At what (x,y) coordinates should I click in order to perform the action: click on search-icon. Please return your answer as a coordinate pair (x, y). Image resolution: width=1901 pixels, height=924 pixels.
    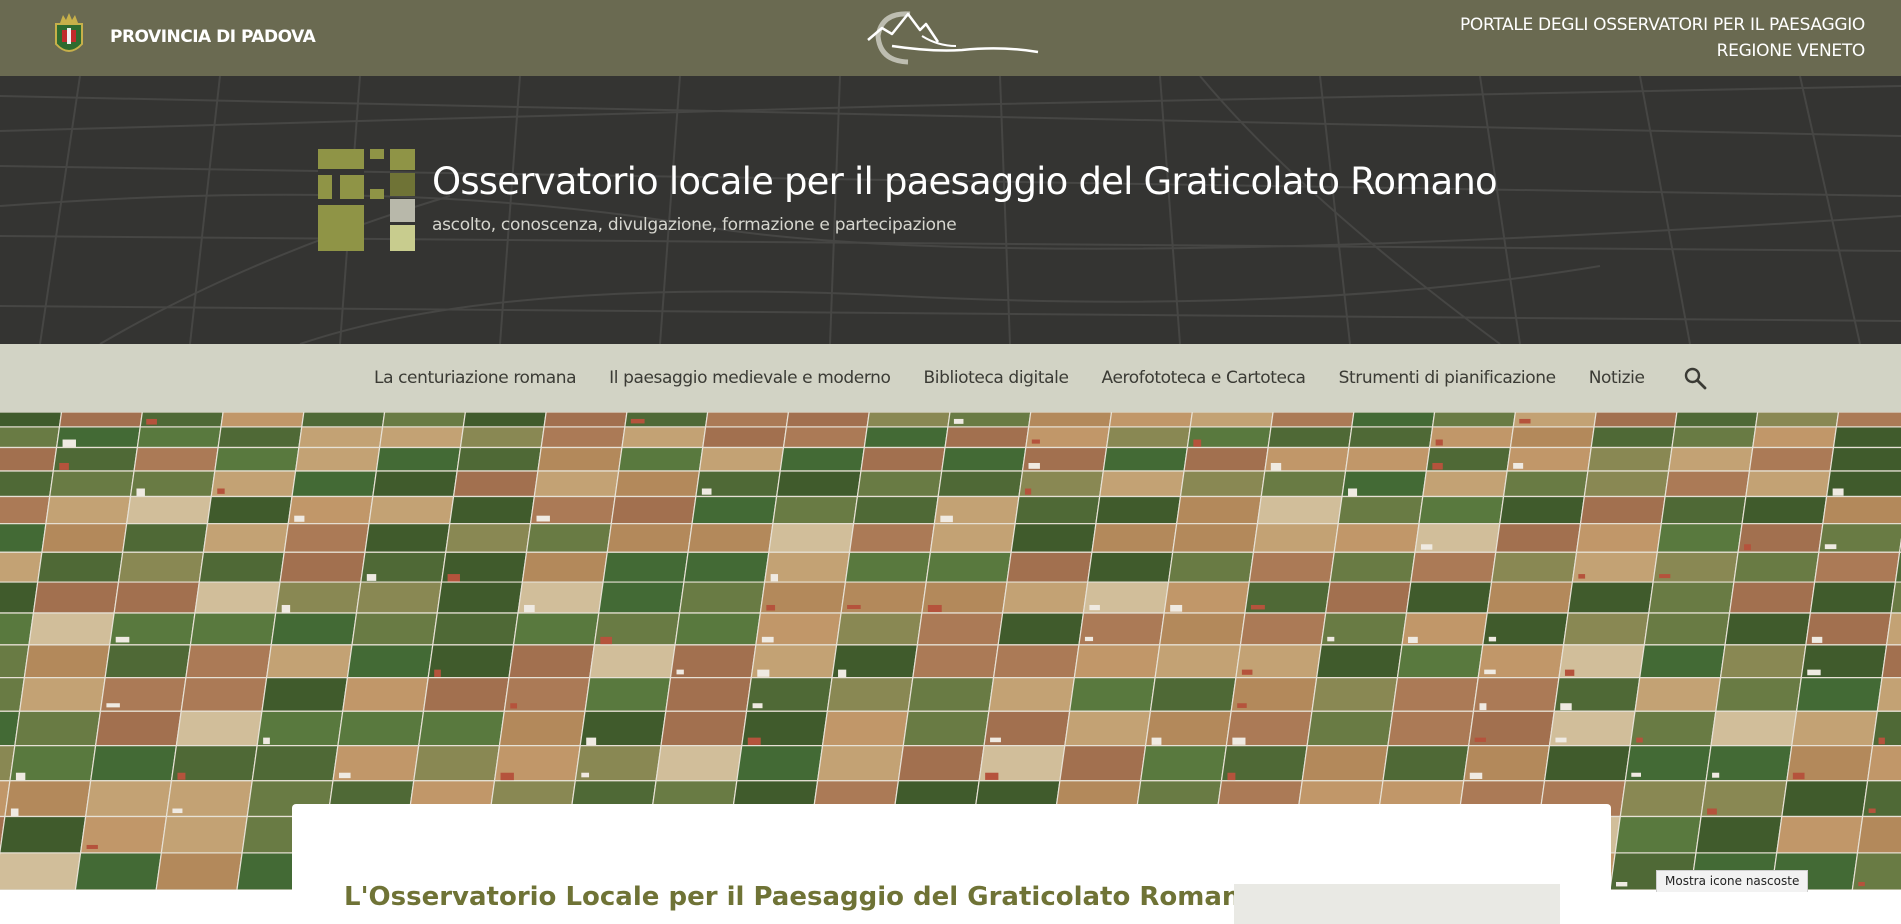
    Looking at the image, I should click on (1695, 378).